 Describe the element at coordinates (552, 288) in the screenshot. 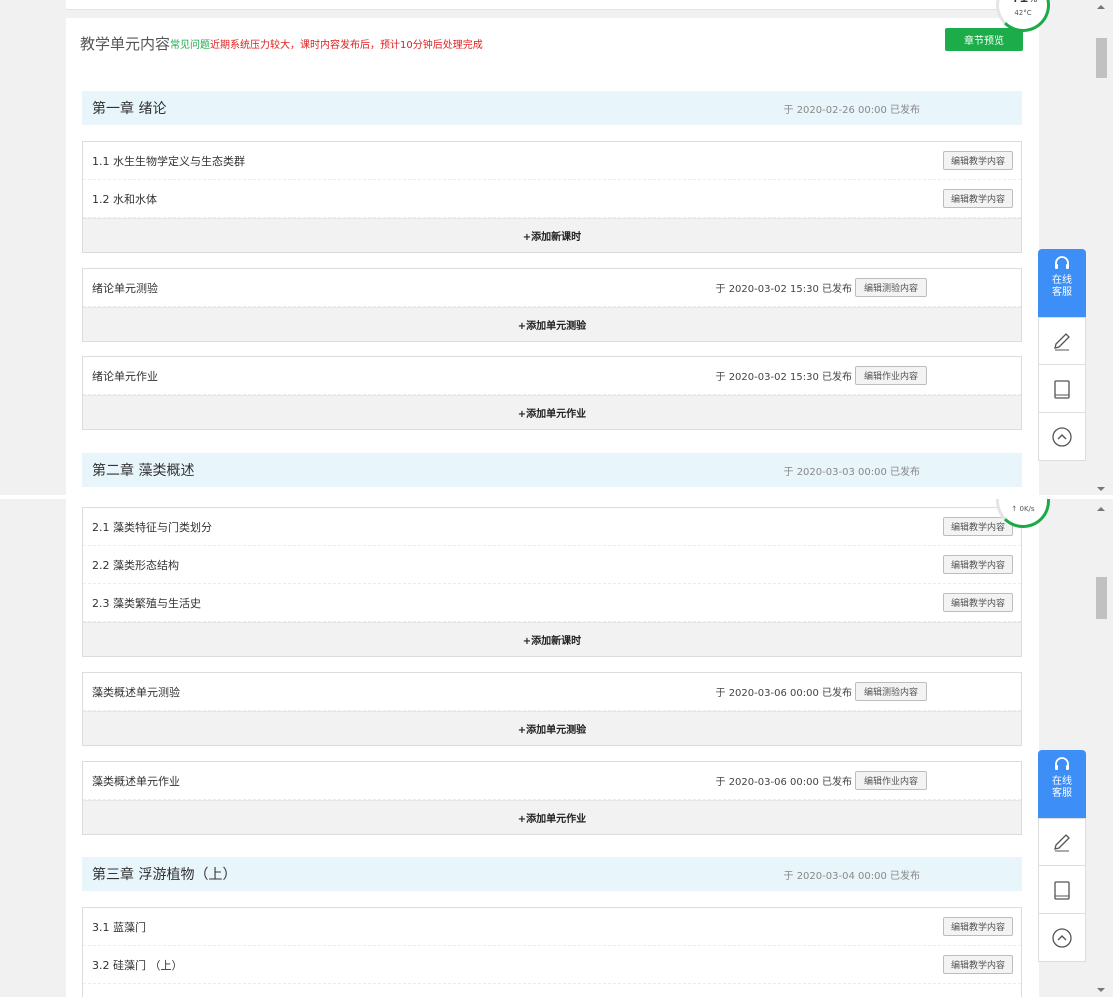

I see `quiz-row: 绪论单元测验 于 2020-03-02 15:30 已发布 编辑测验内容` at that location.